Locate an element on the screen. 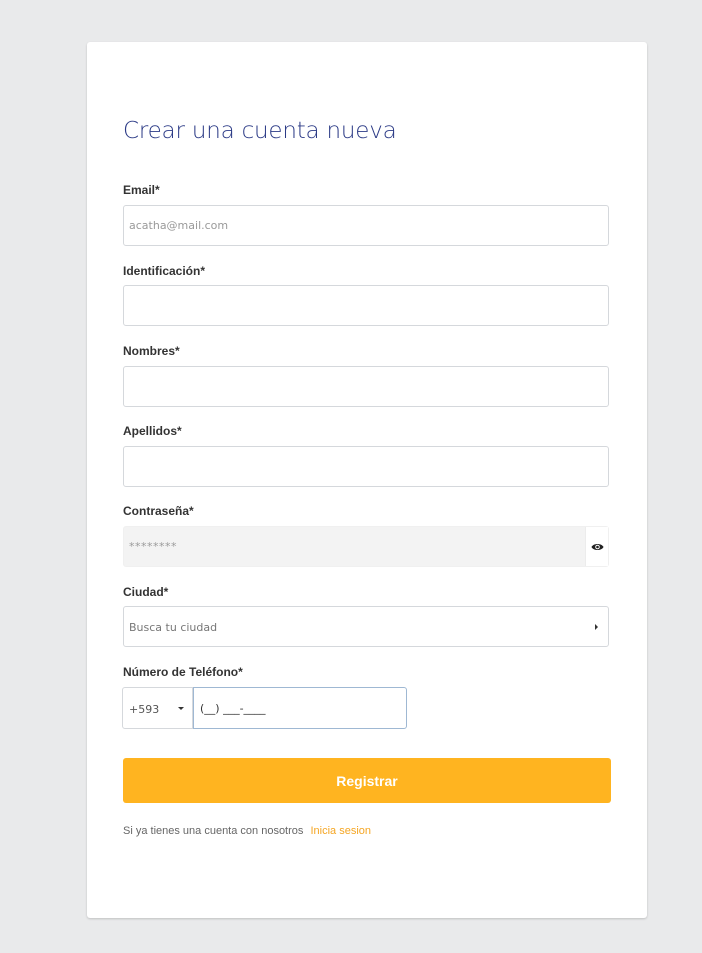  caret-down-icon is located at coordinates (181, 708).